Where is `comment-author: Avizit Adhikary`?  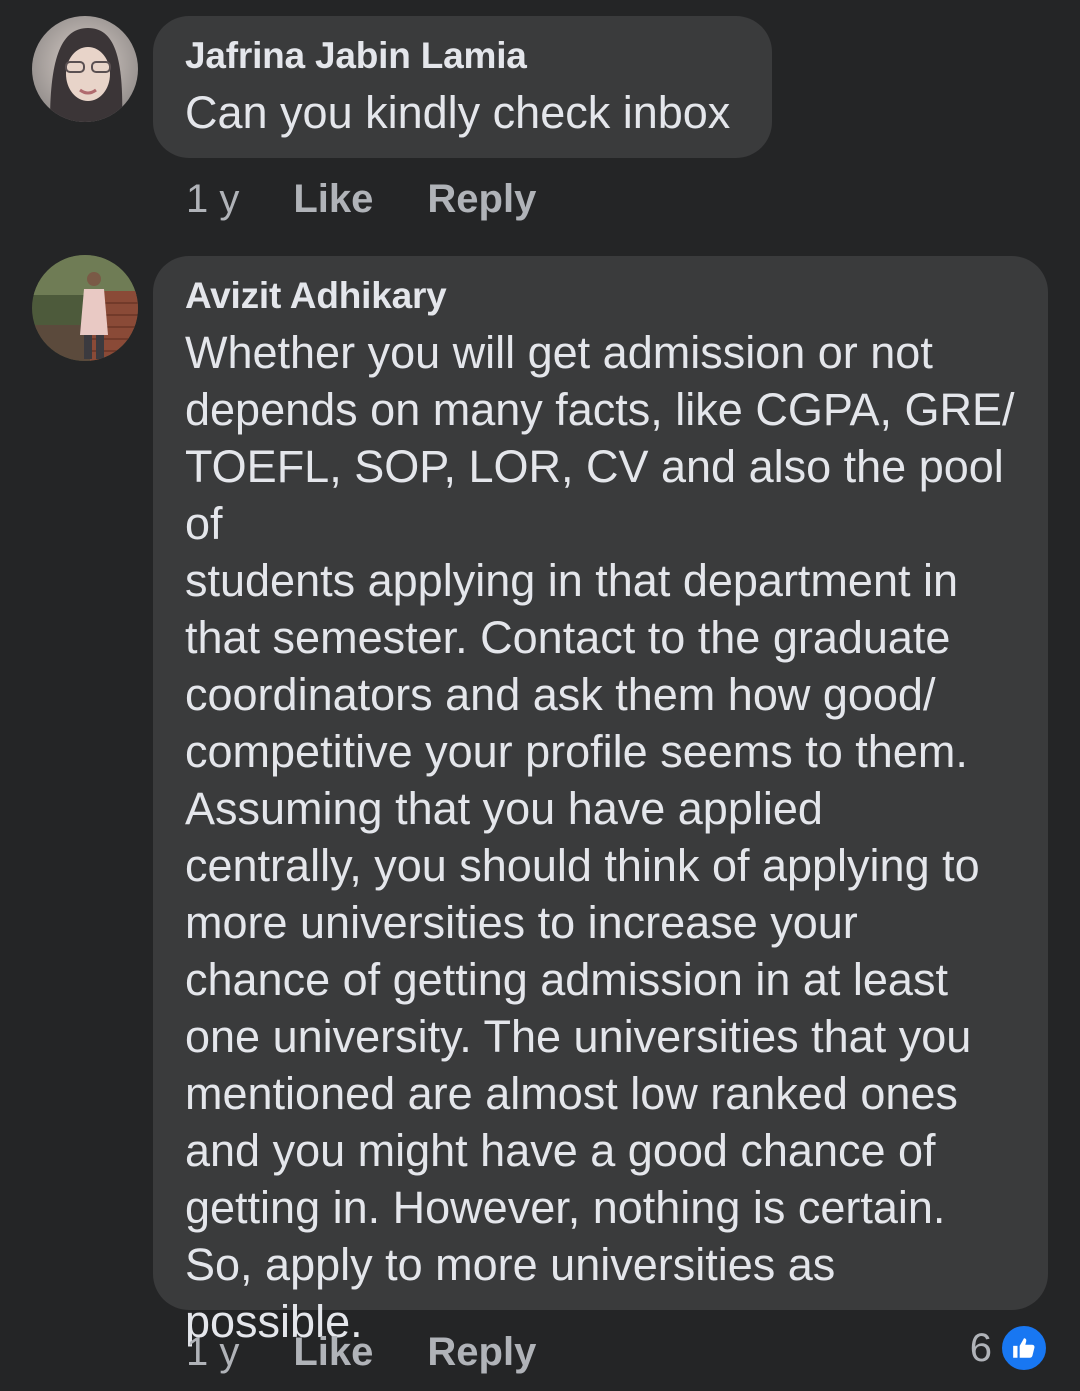 comment-author: Avizit Adhikary is located at coordinates (600, 296).